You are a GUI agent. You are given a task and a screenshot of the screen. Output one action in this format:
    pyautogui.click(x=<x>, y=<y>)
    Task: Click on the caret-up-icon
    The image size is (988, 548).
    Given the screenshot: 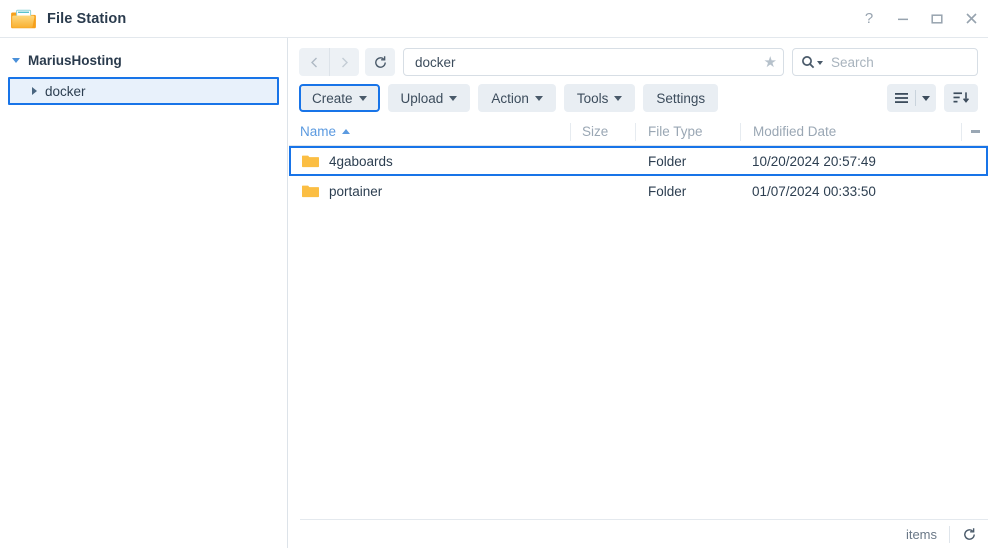 What is the action you would take?
    pyautogui.click(x=346, y=131)
    